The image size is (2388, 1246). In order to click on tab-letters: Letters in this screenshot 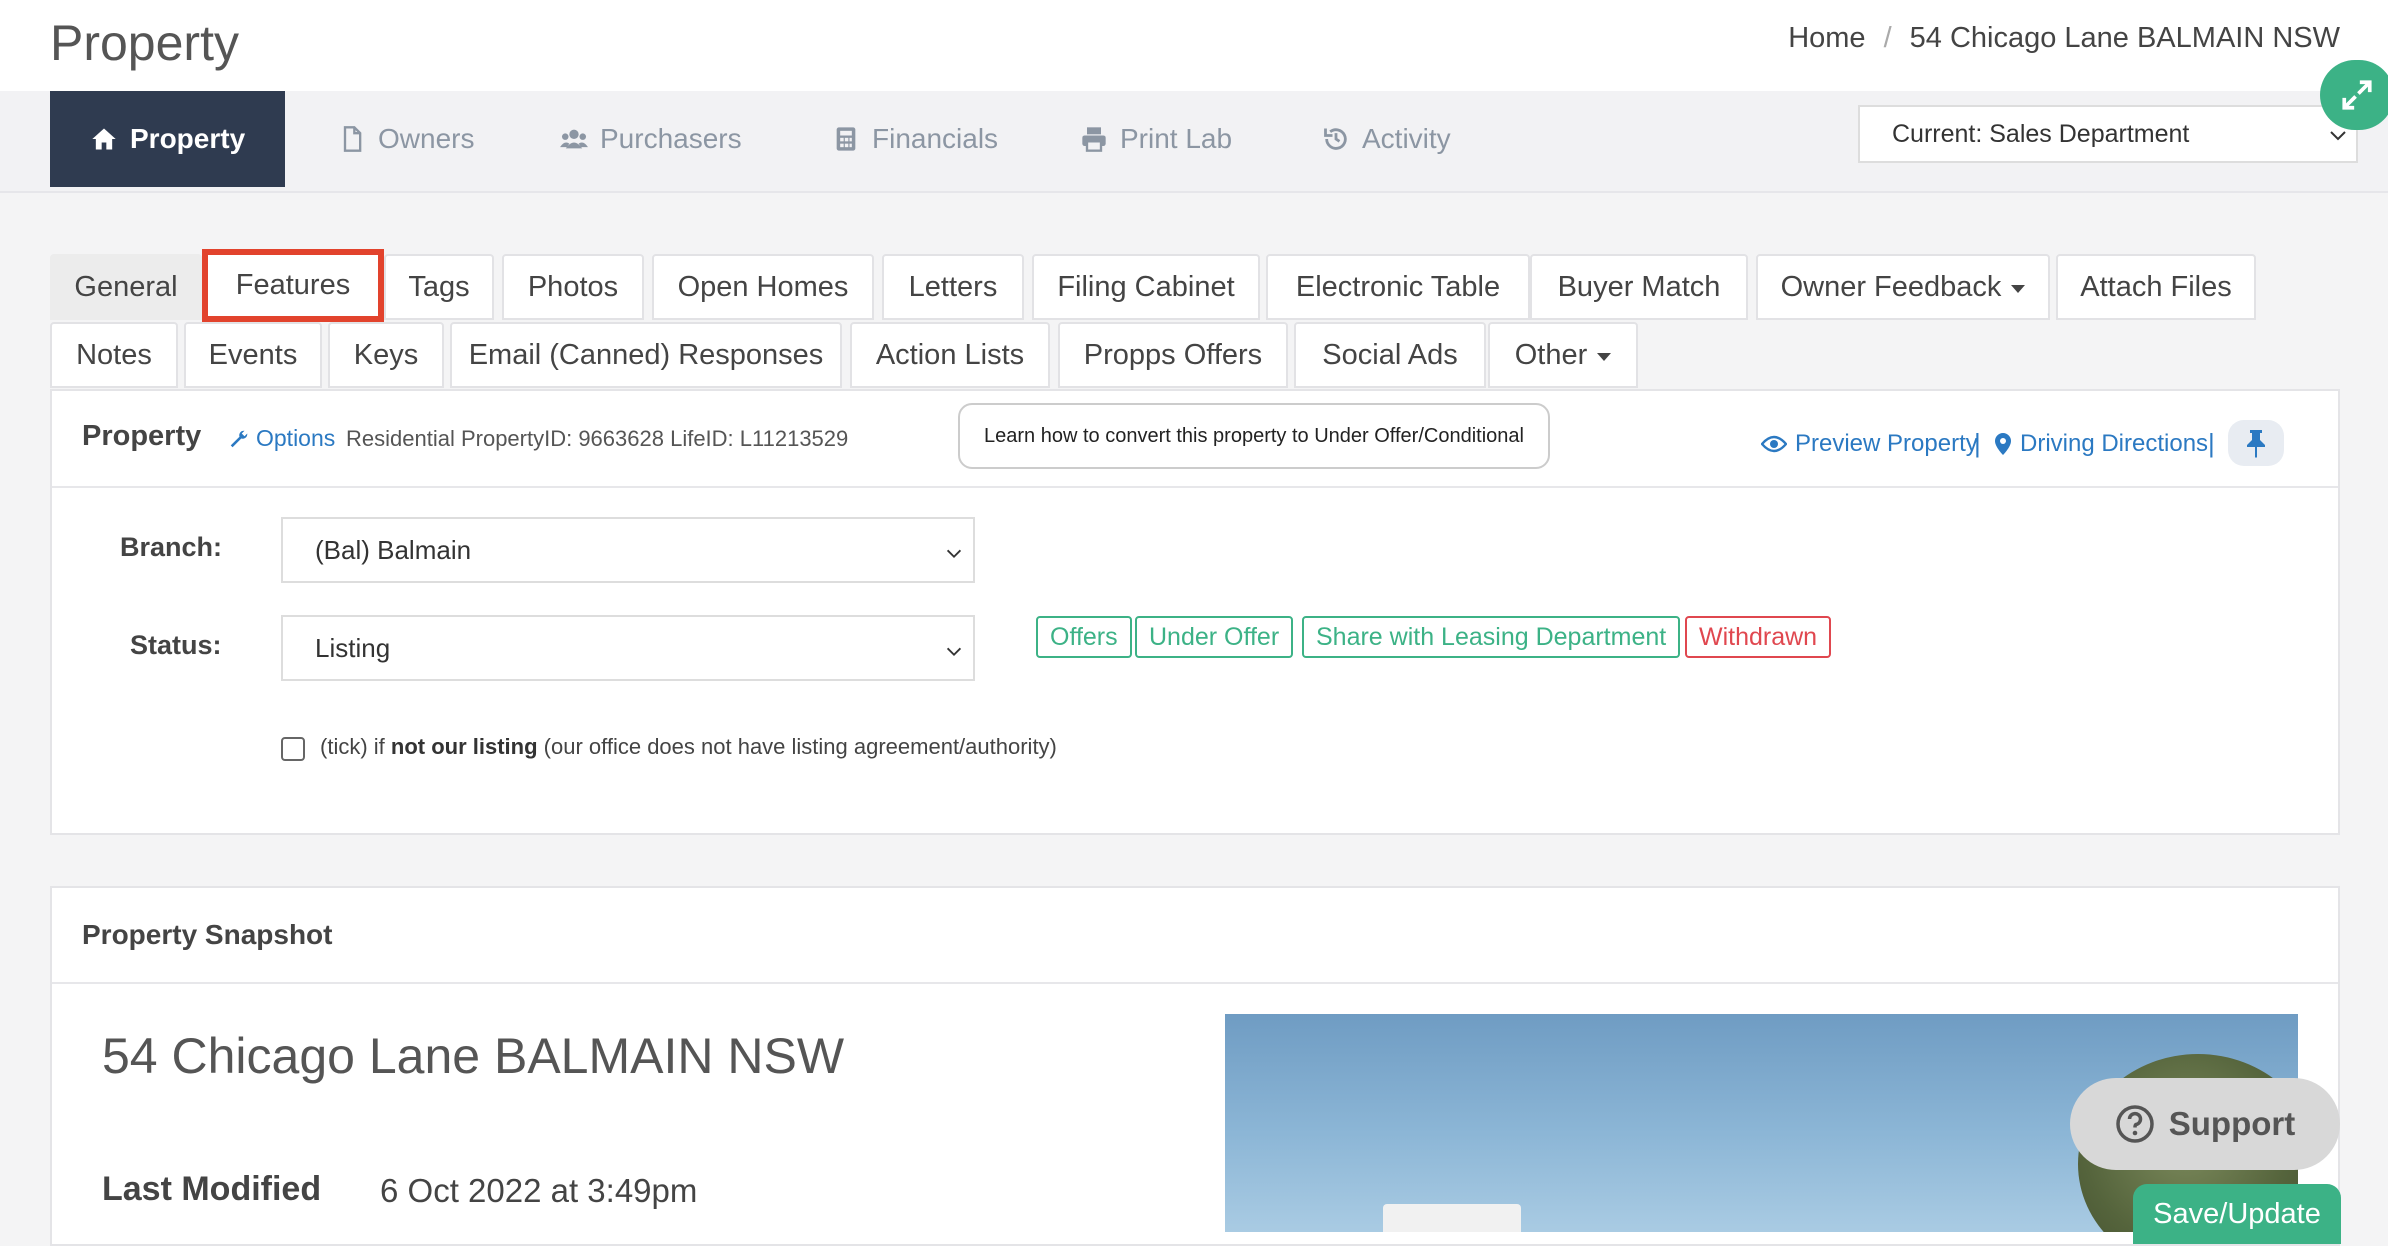, I will do `click(953, 287)`.